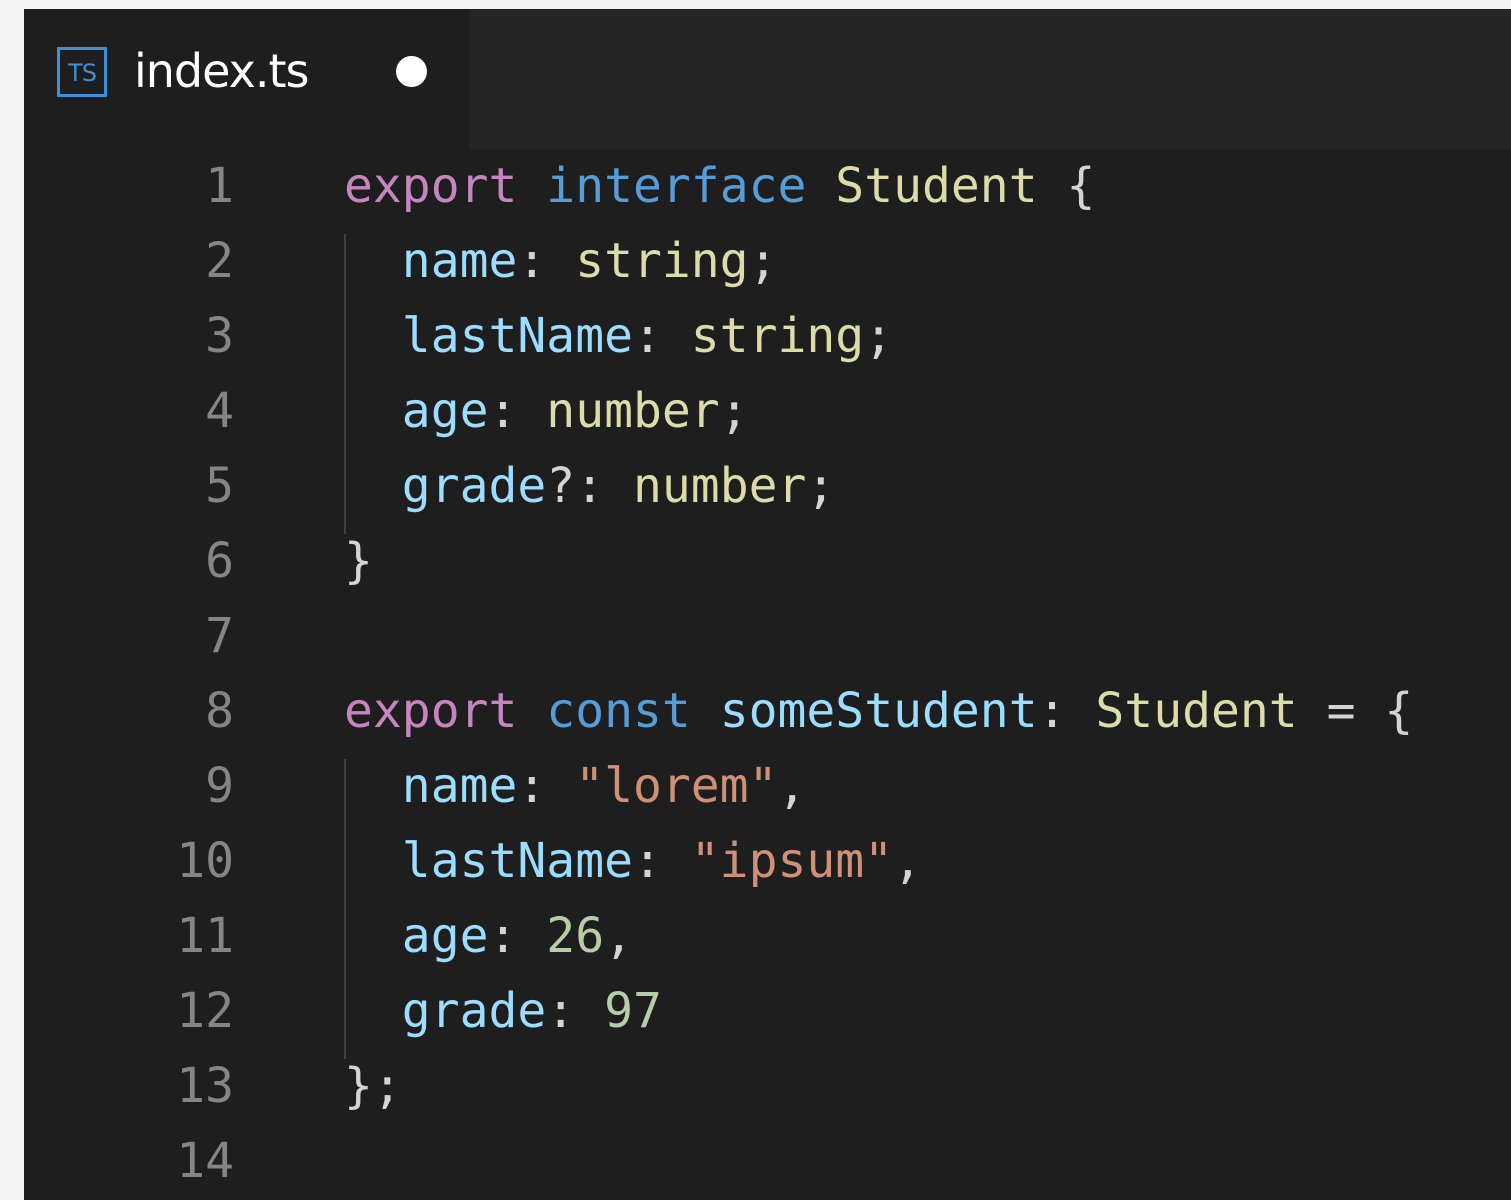 This screenshot has width=1511, height=1200. What do you see at coordinates (219, 411) in the screenshot?
I see `line-number: 4` at bounding box center [219, 411].